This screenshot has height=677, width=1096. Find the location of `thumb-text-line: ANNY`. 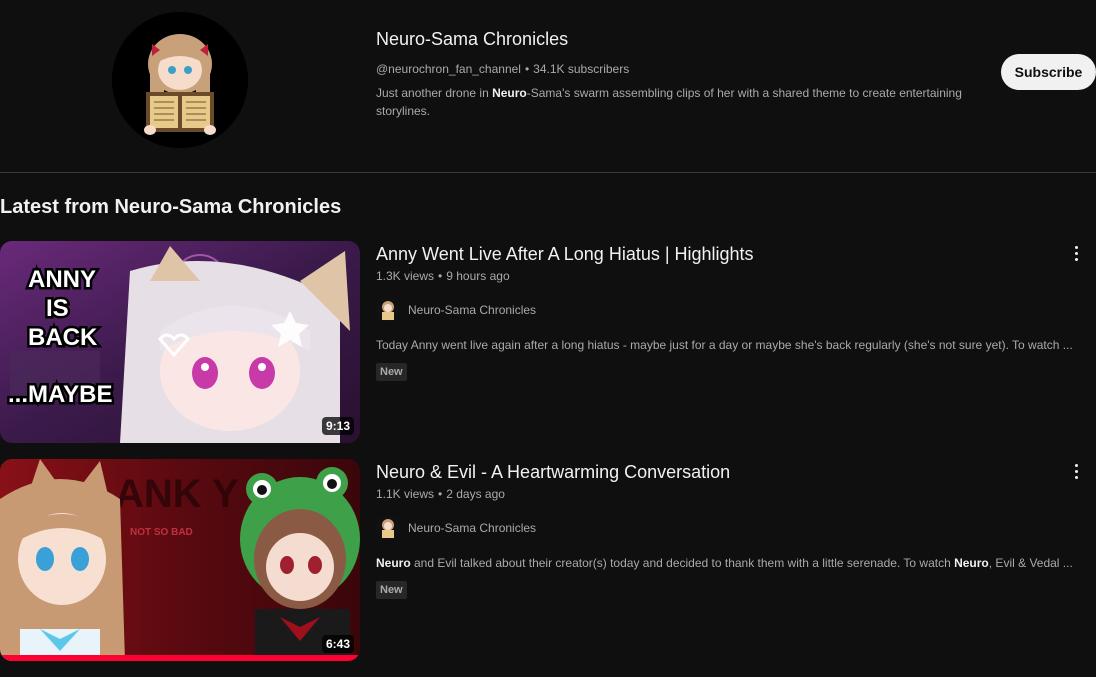

thumb-text-line: ANNY is located at coordinates (62, 279).